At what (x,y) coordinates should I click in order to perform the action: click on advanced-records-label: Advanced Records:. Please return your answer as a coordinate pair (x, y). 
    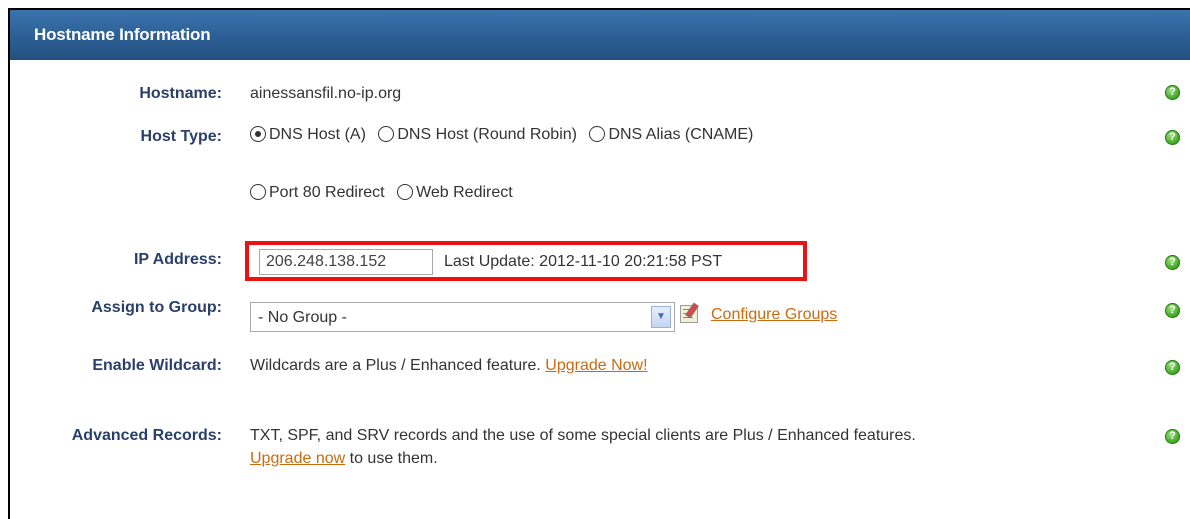
    Looking at the image, I should click on (146, 435).